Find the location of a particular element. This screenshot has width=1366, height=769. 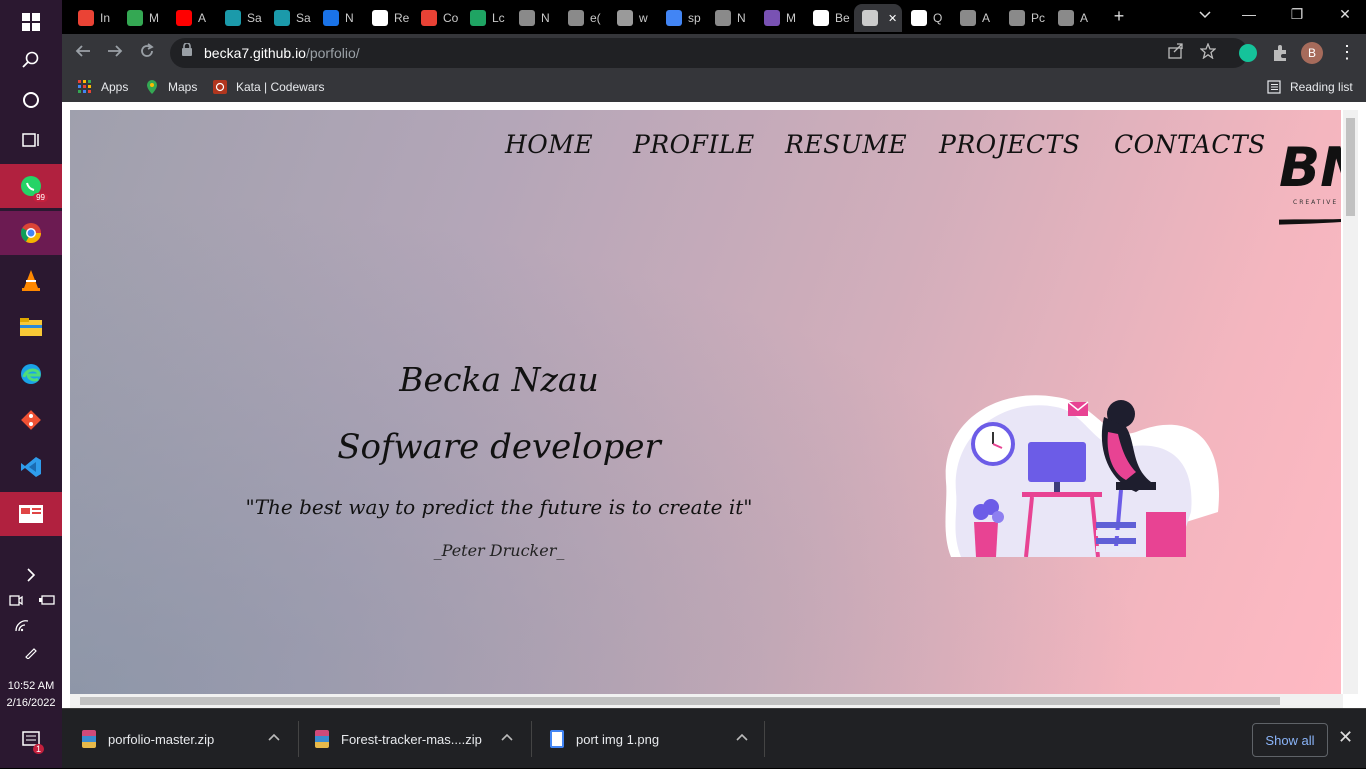

clock-date: 2/16/2022 is located at coordinates (31, 703).